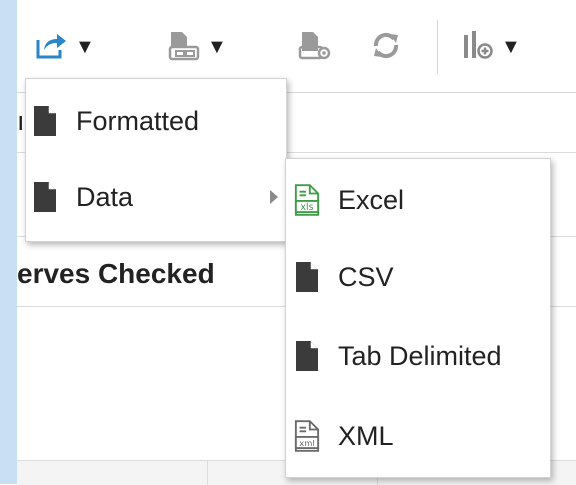 The height and width of the screenshot is (485, 576). I want to click on menu-item-csv: CSV, so click(418, 277).